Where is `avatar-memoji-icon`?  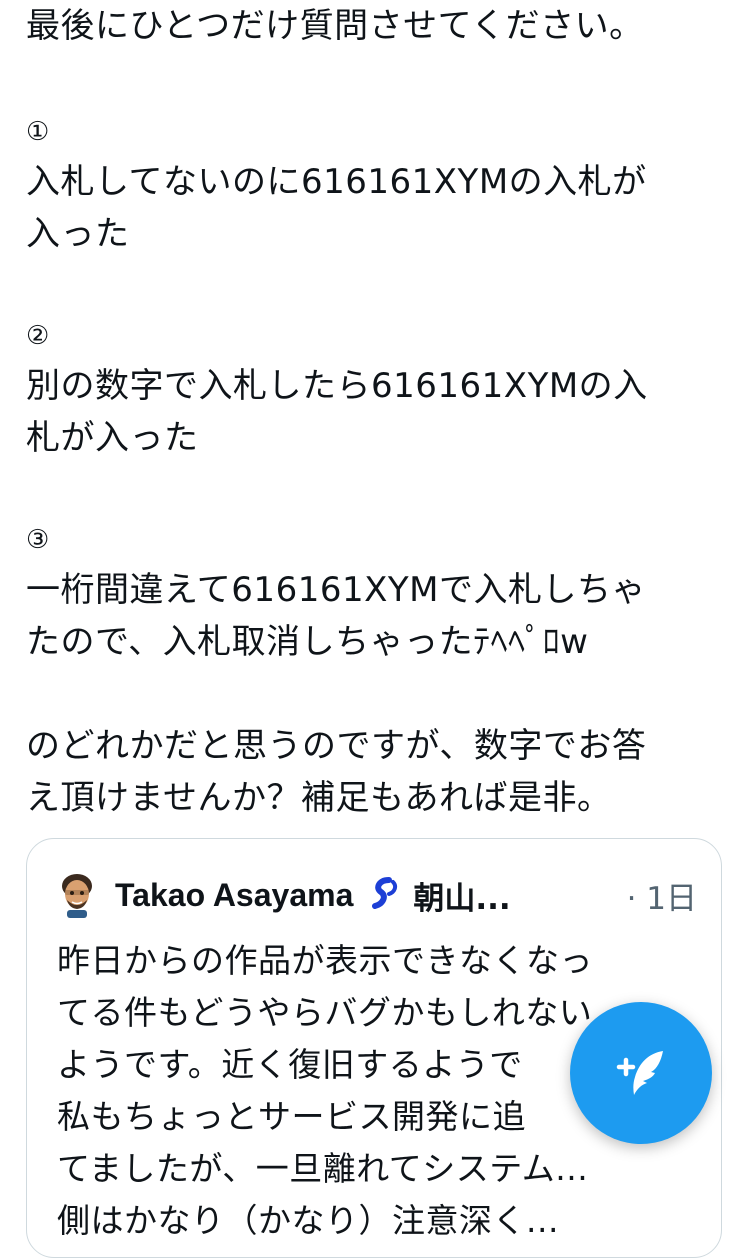 avatar-memoji-icon is located at coordinates (77, 896).